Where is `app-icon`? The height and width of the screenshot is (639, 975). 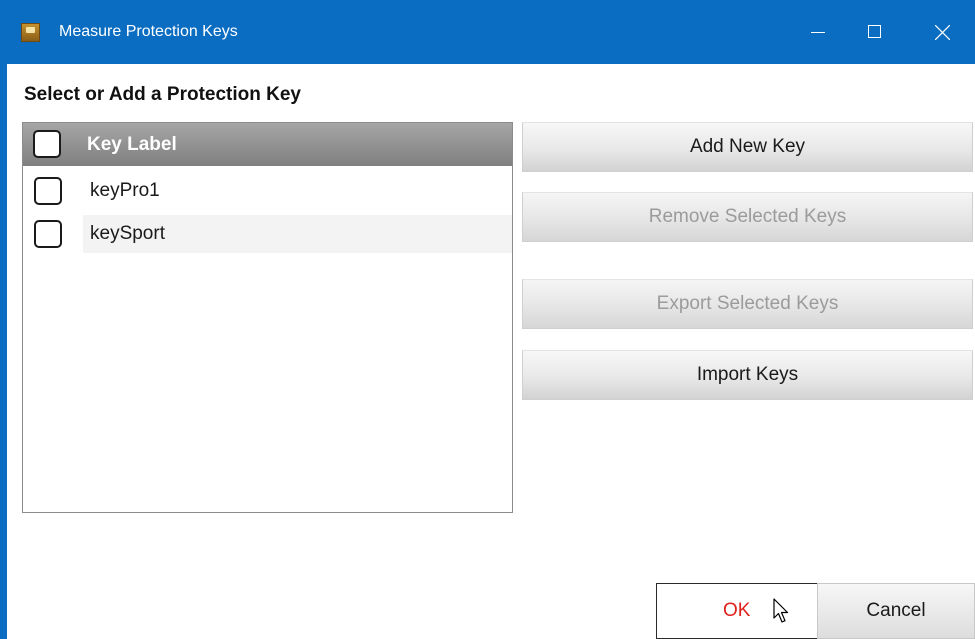
app-icon is located at coordinates (30, 32).